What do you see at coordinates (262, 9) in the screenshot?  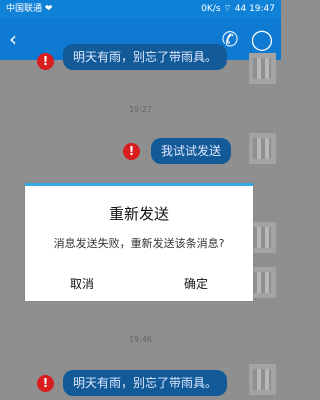 I see `status-time: 19:47` at bounding box center [262, 9].